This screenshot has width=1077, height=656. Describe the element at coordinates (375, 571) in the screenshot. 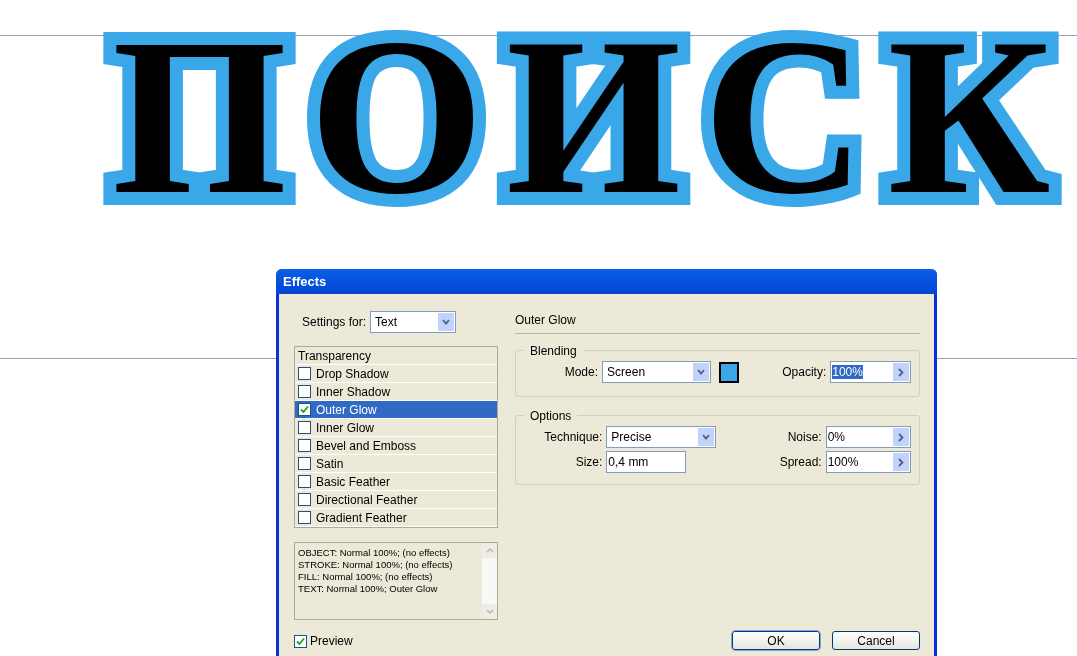

I see `summary-text: OBJECT: Normal 100%; (no effects) STROKE: Normal 100%; (no effects) FILL: Normal 100%; (no effects) TEXT: Normal 100%; Outer Glow` at that location.